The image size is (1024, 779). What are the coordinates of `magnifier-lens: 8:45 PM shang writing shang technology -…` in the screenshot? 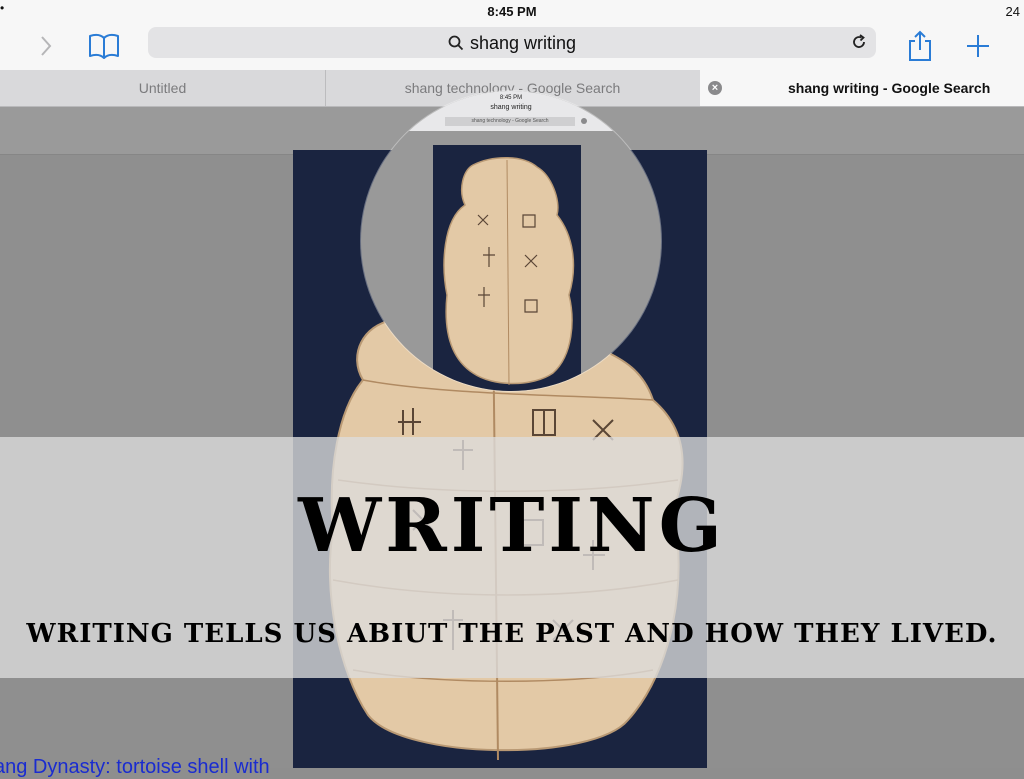 It's located at (511, 241).